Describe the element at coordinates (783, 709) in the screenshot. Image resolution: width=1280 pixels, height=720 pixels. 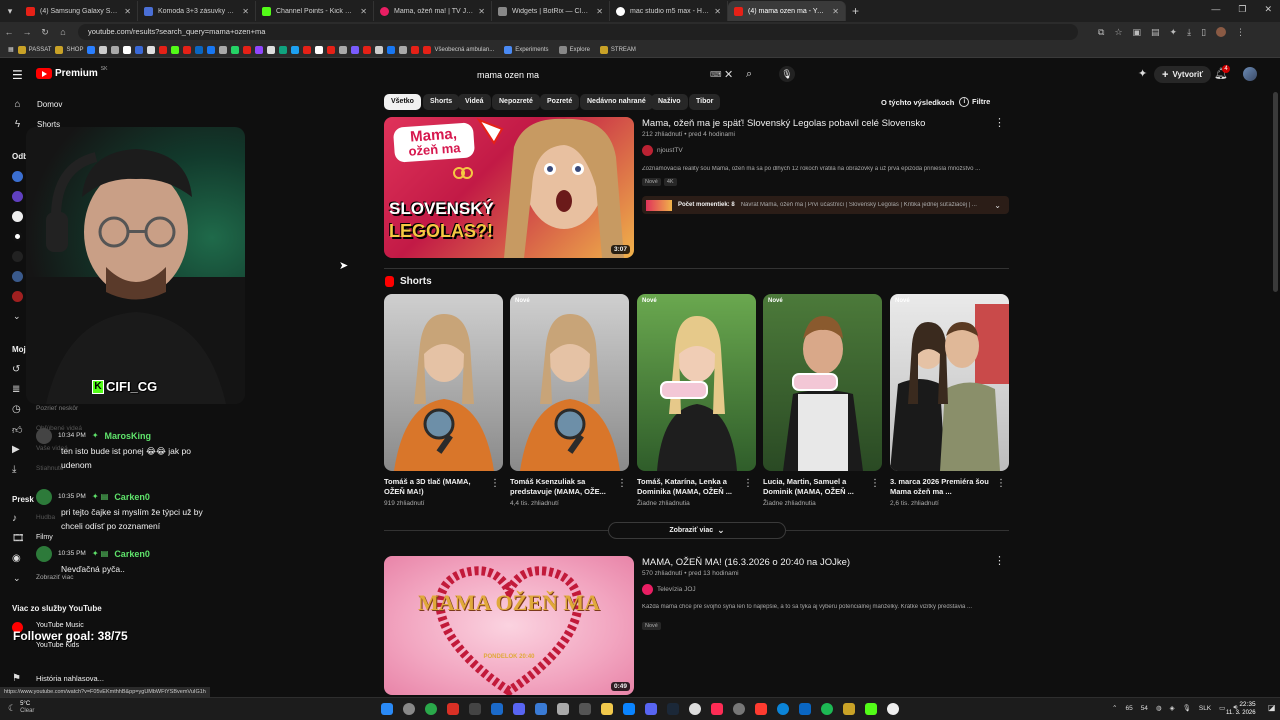
I see `edge-icon` at that location.